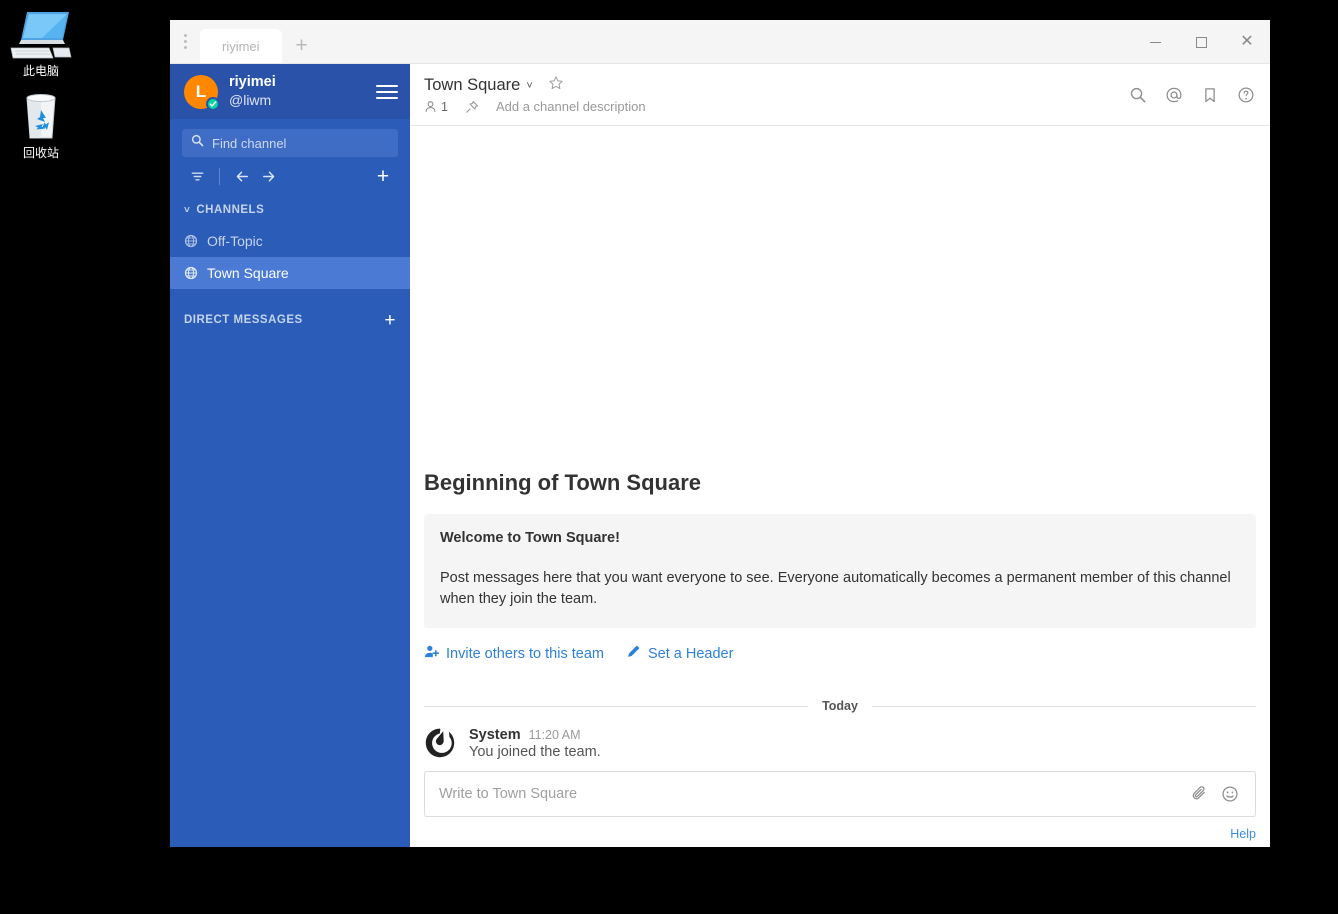 The image size is (1338, 914). Describe the element at coordinates (249, 143) in the screenshot. I see `search-placeholder: Find channel` at that location.